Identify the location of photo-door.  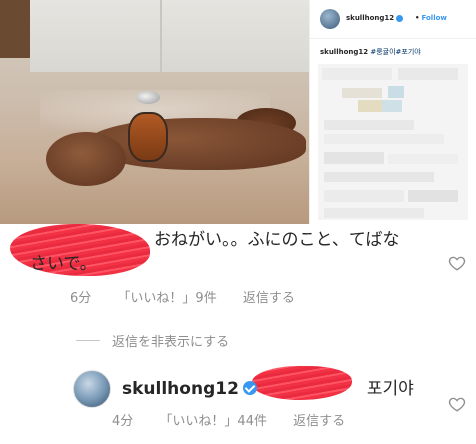
(15, 29).